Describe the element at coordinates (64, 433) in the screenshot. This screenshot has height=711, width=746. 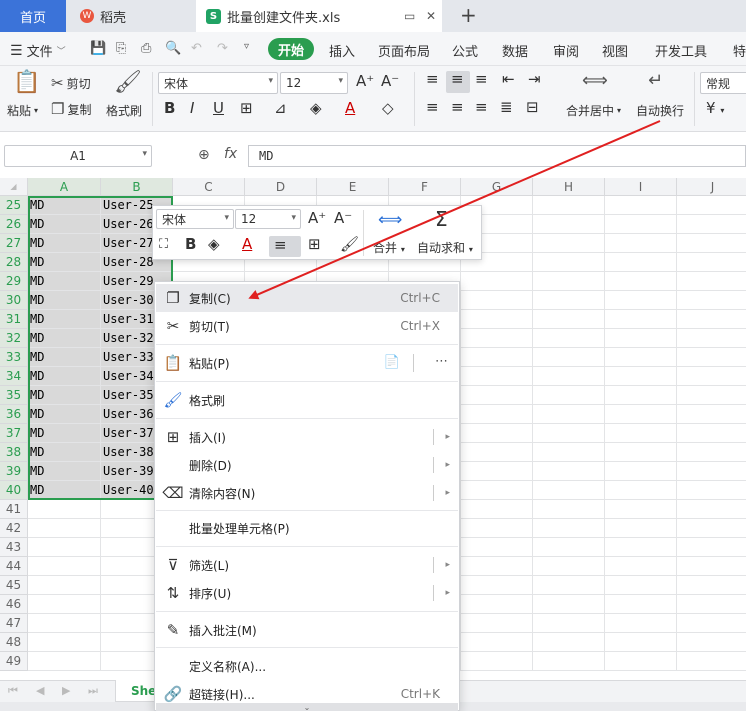
I see `cell-a37: MD` at that location.